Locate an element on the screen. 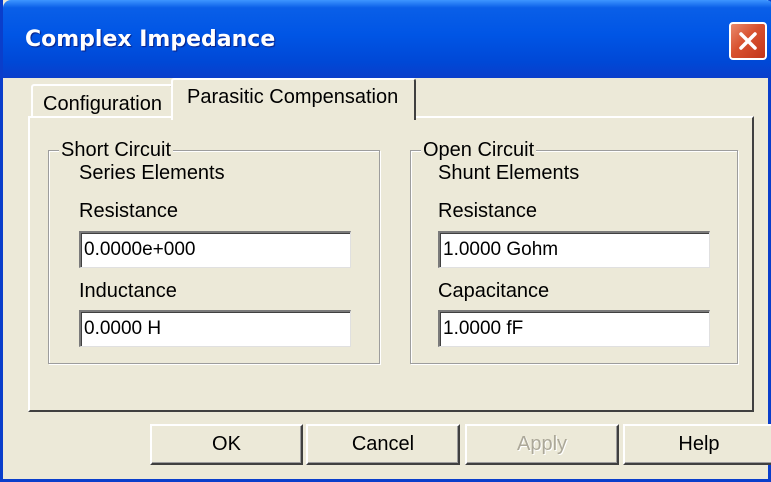 This screenshot has height=482, width=771. capacitance-label: Capacitance is located at coordinates (494, 291).